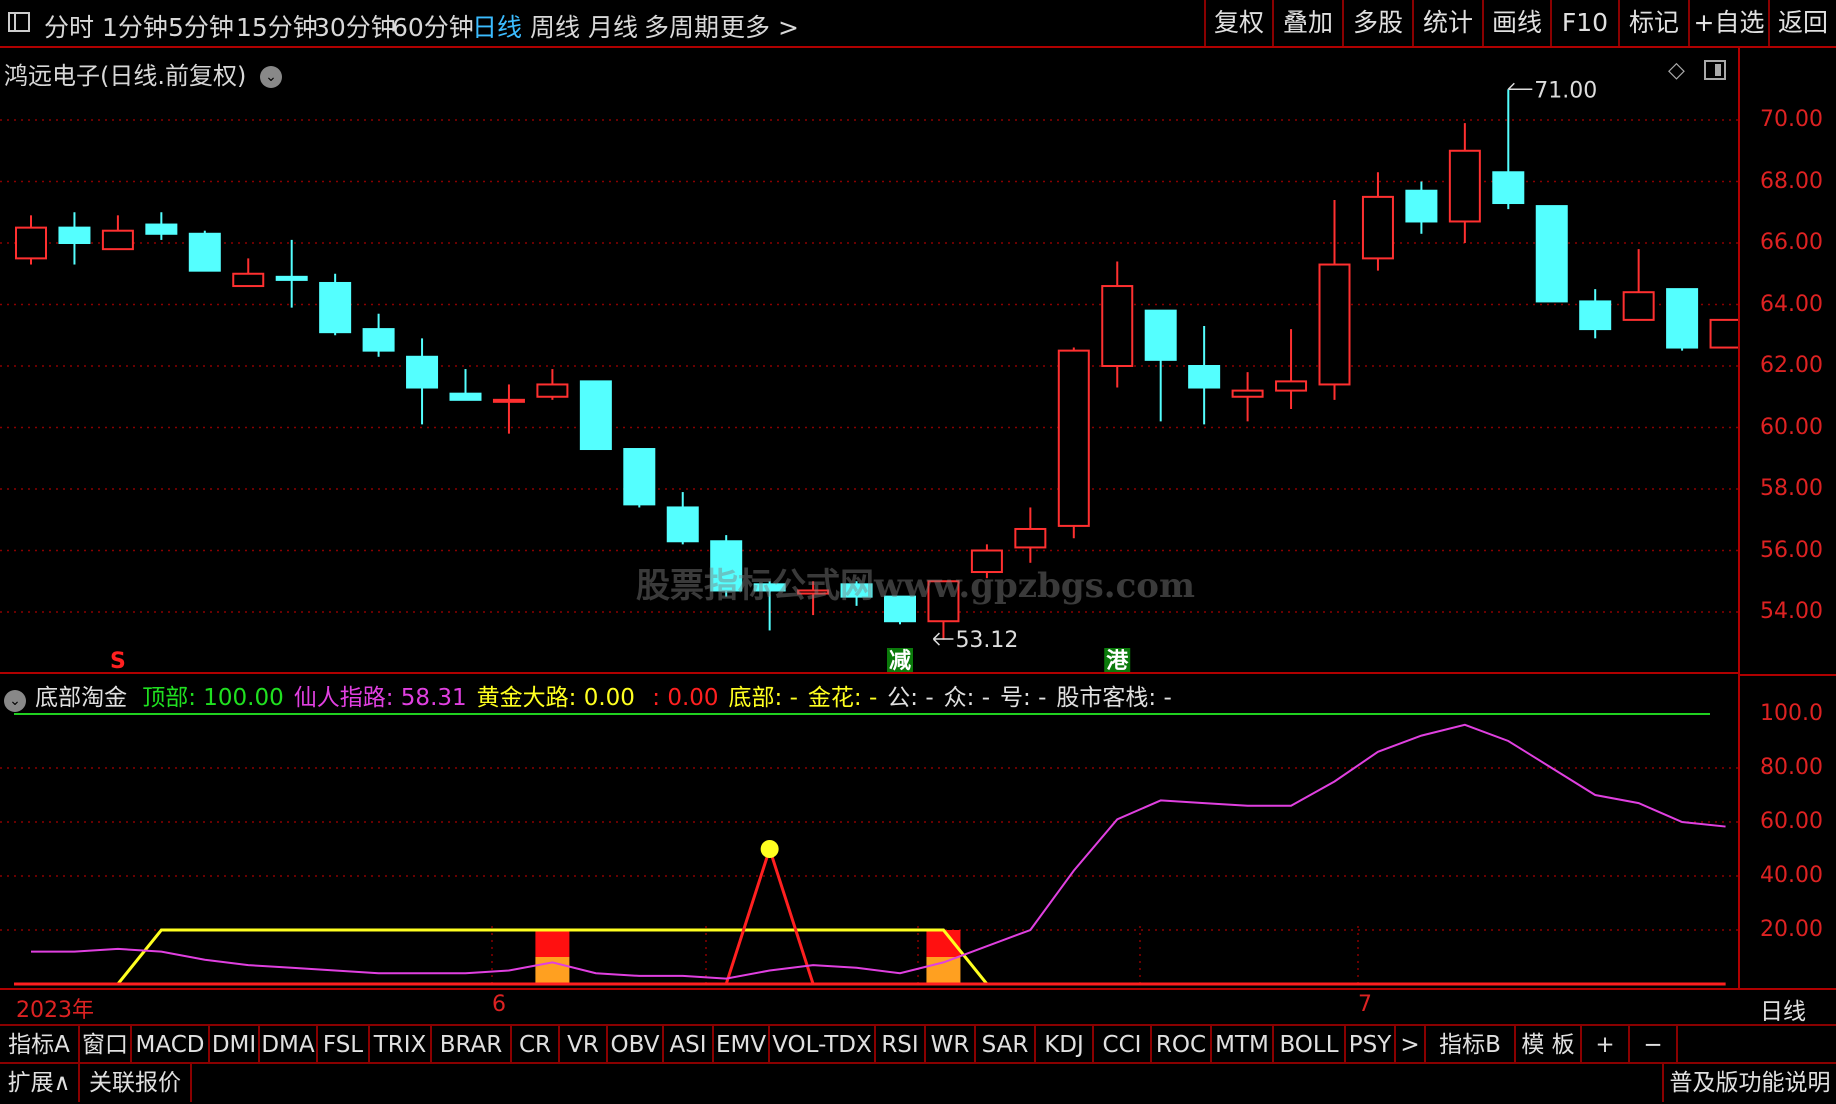  What do you see at coordinates (1787, 675) in the screenshot?
I see `axis-divider` at bounding box center [1787, 675].